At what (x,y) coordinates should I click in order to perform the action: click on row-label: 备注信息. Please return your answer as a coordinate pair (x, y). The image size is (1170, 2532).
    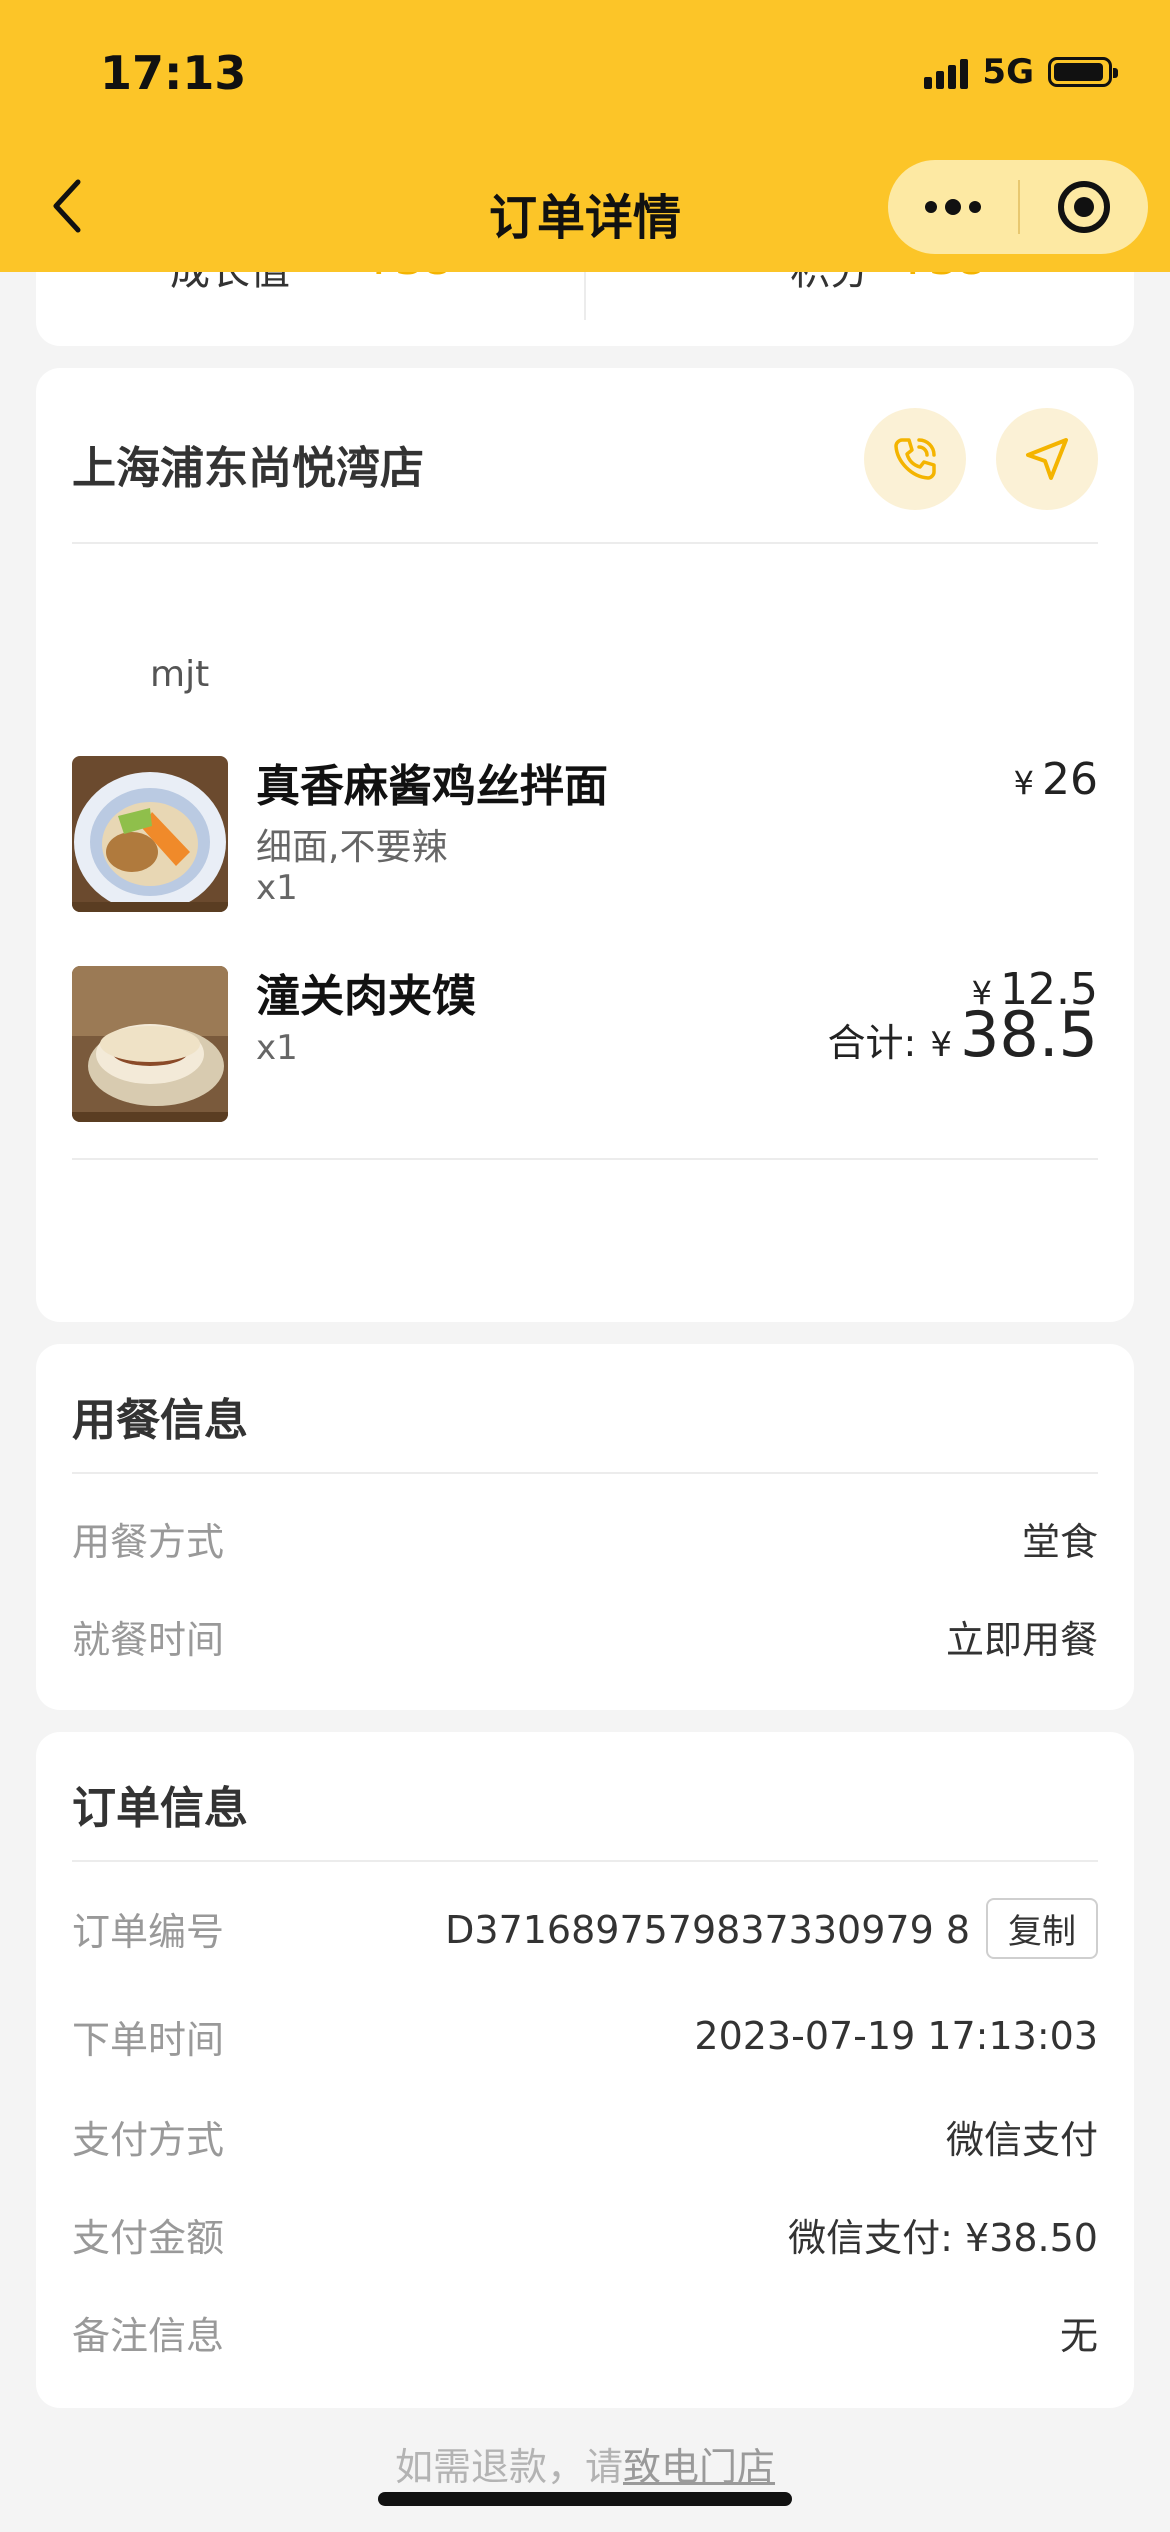
    Looking at the image, I should click on (148, 2335).